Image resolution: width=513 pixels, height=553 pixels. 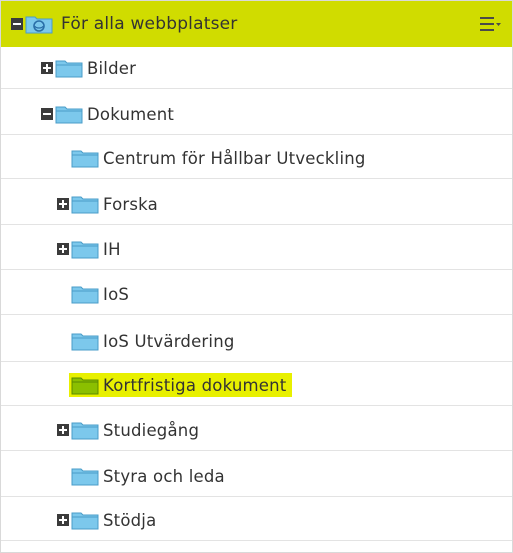 I want to click on item-content: Dokument, so click(x=114, y=114).